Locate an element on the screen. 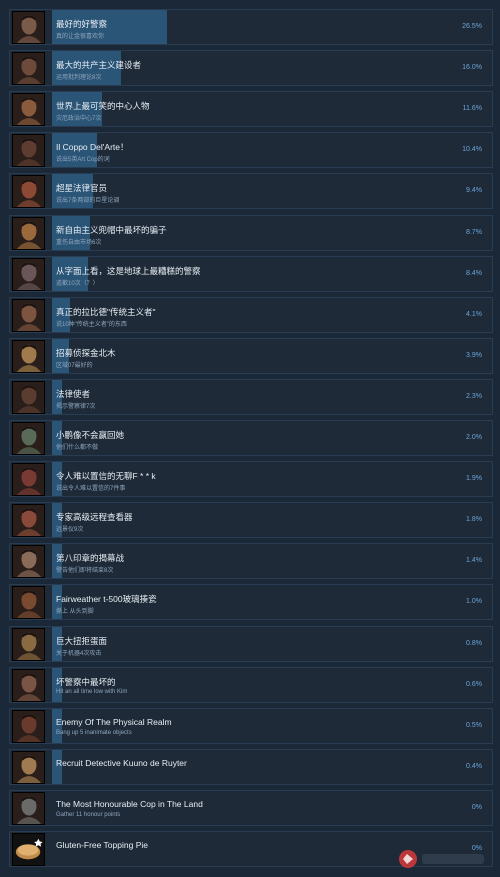 This screenshot has height=877, width=500. achievement-row: Il Coppo Del'Arte！ 说出5英Art Cop的词 10.4% is located at coordinates (251, 150).